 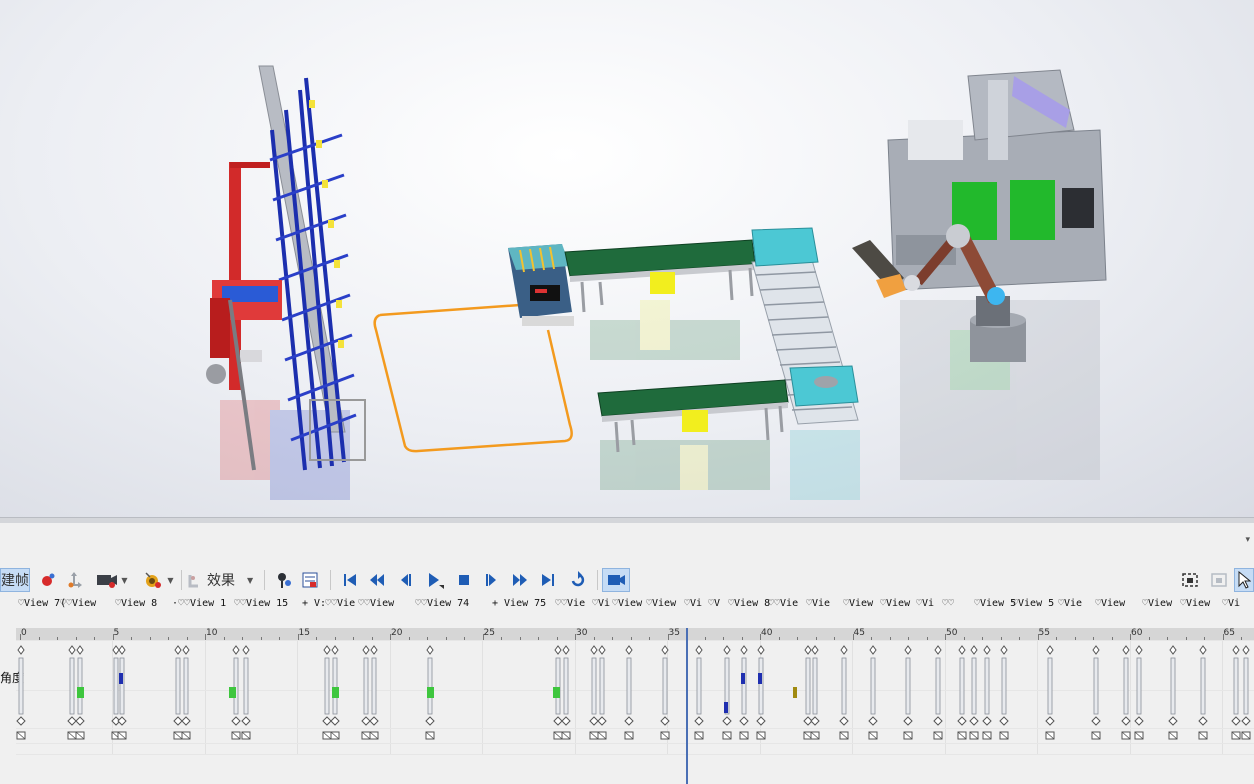 What do you see at coordinates (1190, 580) in the screenshot?
I see `fit-capture-icon` at bounding box center [1190, 580].